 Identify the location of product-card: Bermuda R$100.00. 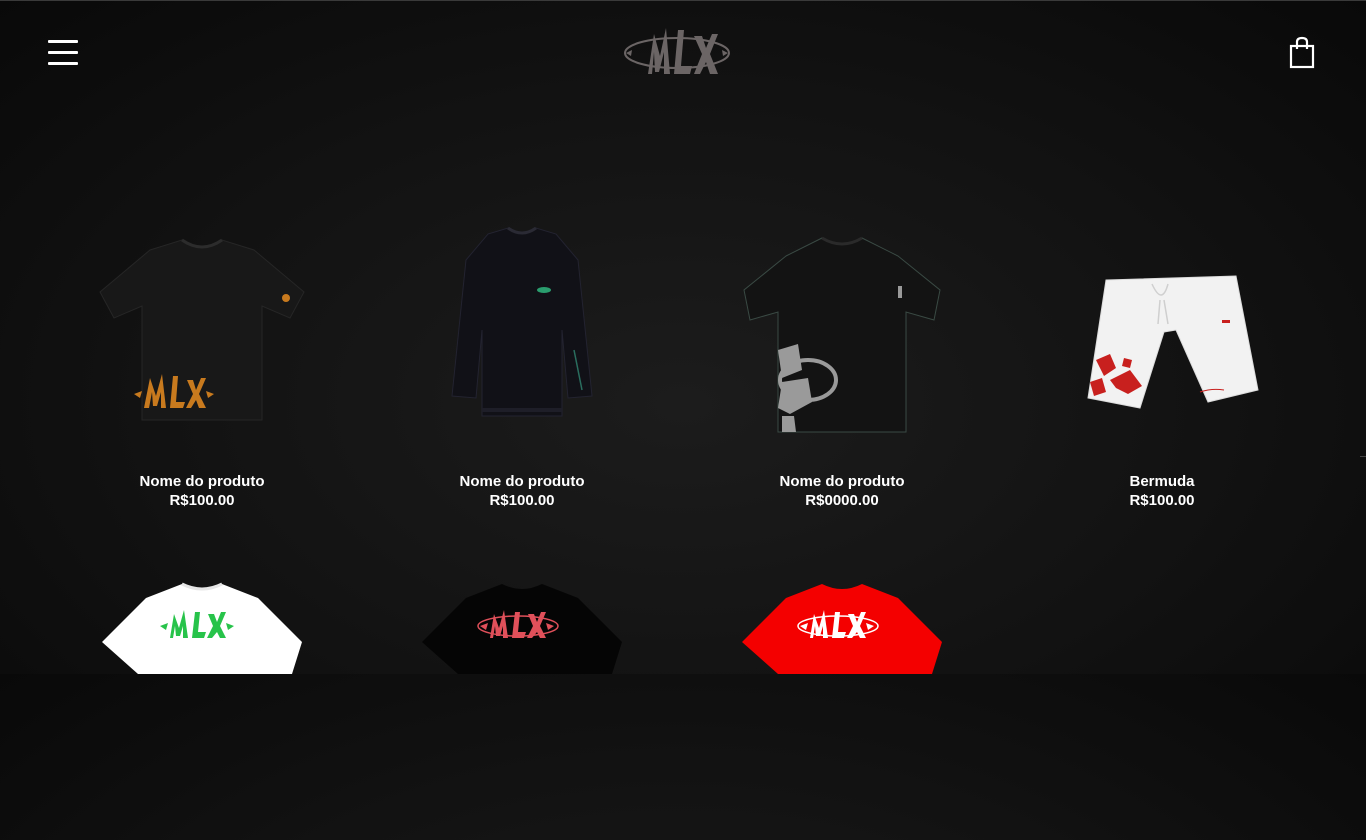
(1162, 355).